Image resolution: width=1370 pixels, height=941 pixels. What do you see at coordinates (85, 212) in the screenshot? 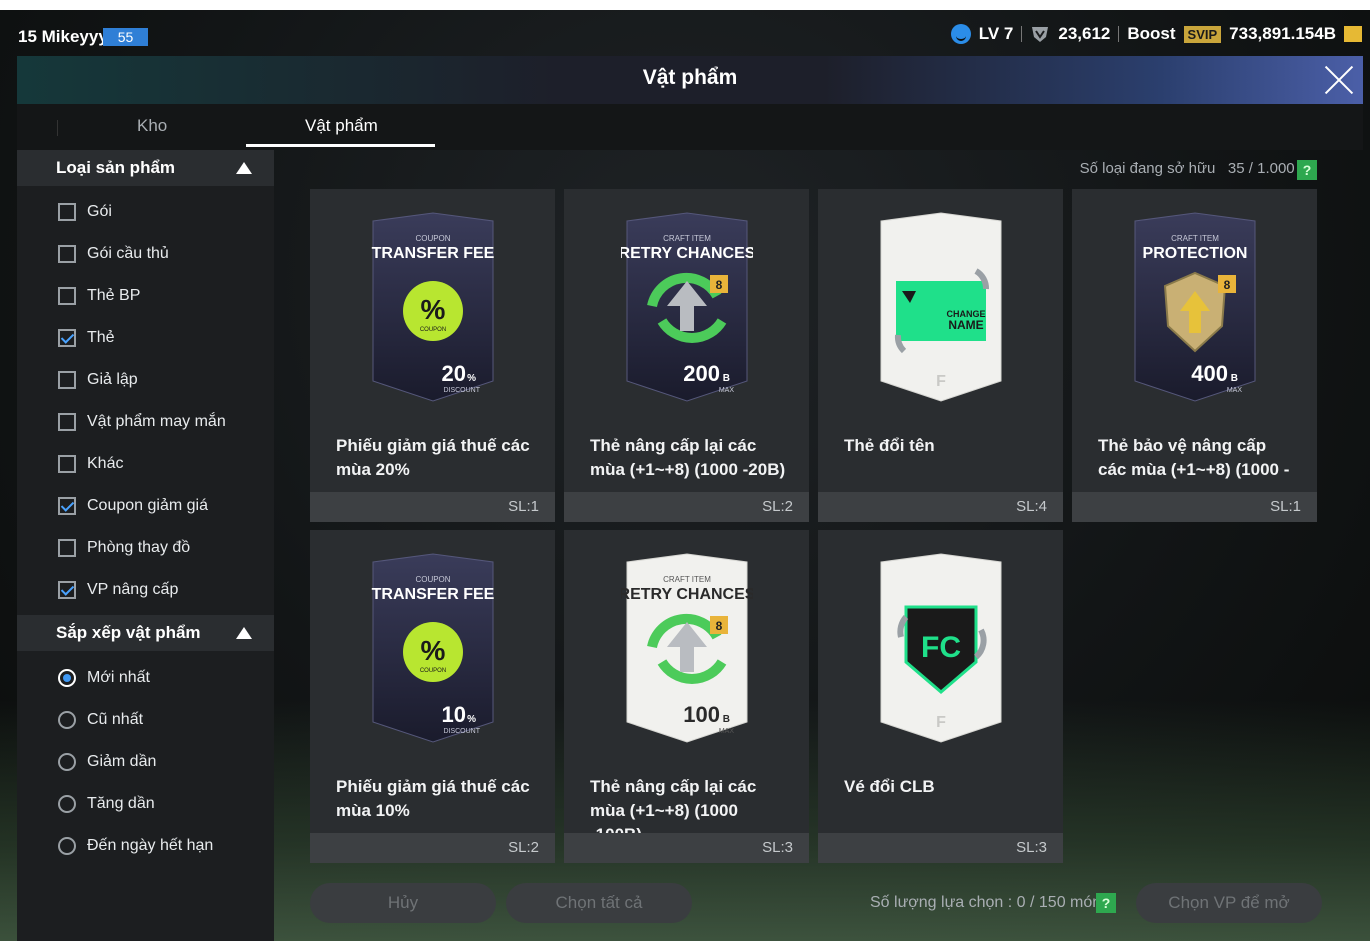
I see `filter-option-goi: Gói` at bounding box center [85, 212].